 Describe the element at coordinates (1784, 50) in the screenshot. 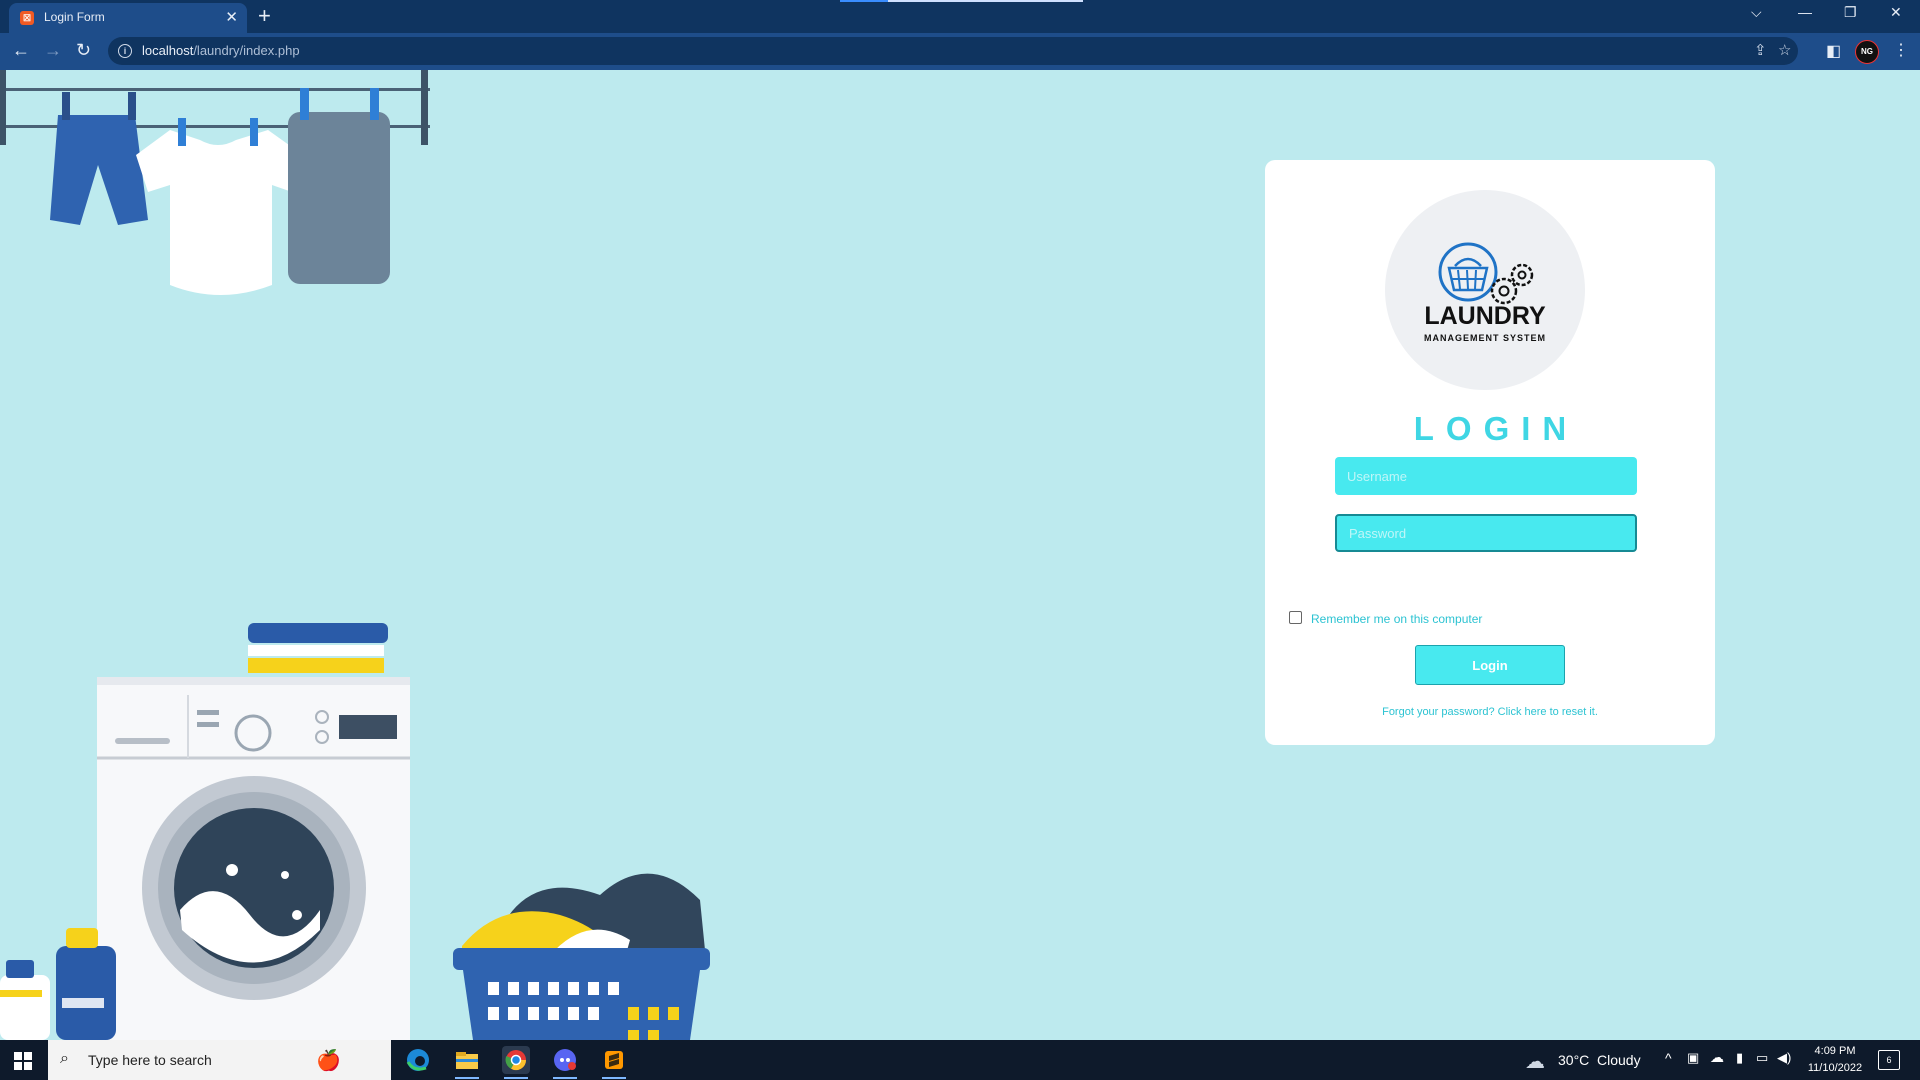

I see `bookmark-star-icon: ☆` at that location.